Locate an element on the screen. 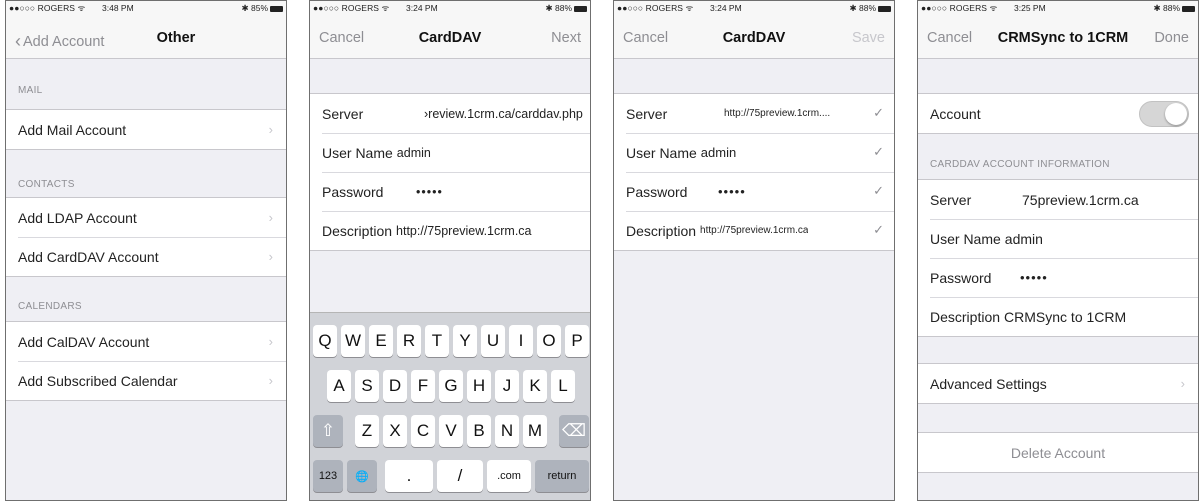 The height and width of the screenshot is (501, 1201). toggle-knob is located at coordinates (1176, 114).